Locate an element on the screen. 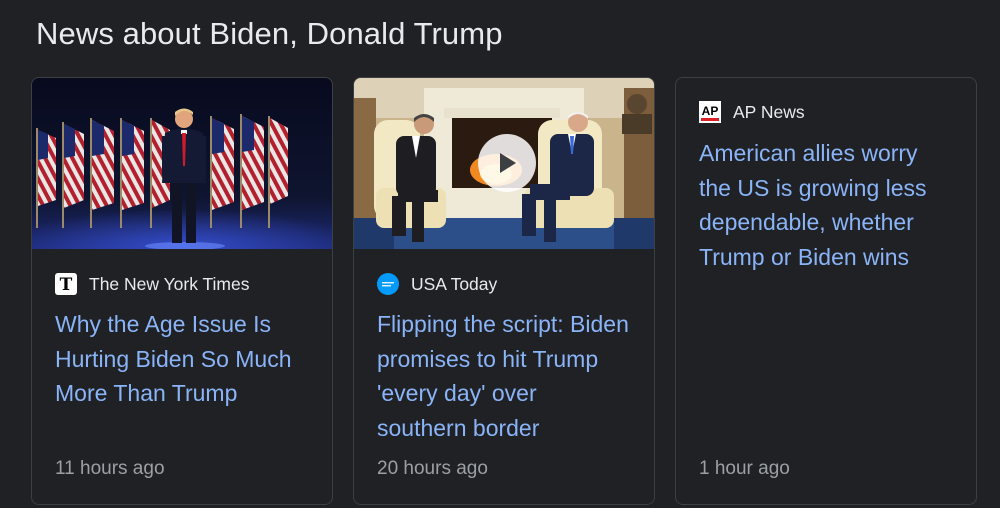  svg-text: T is located at coordinates (66, 285).